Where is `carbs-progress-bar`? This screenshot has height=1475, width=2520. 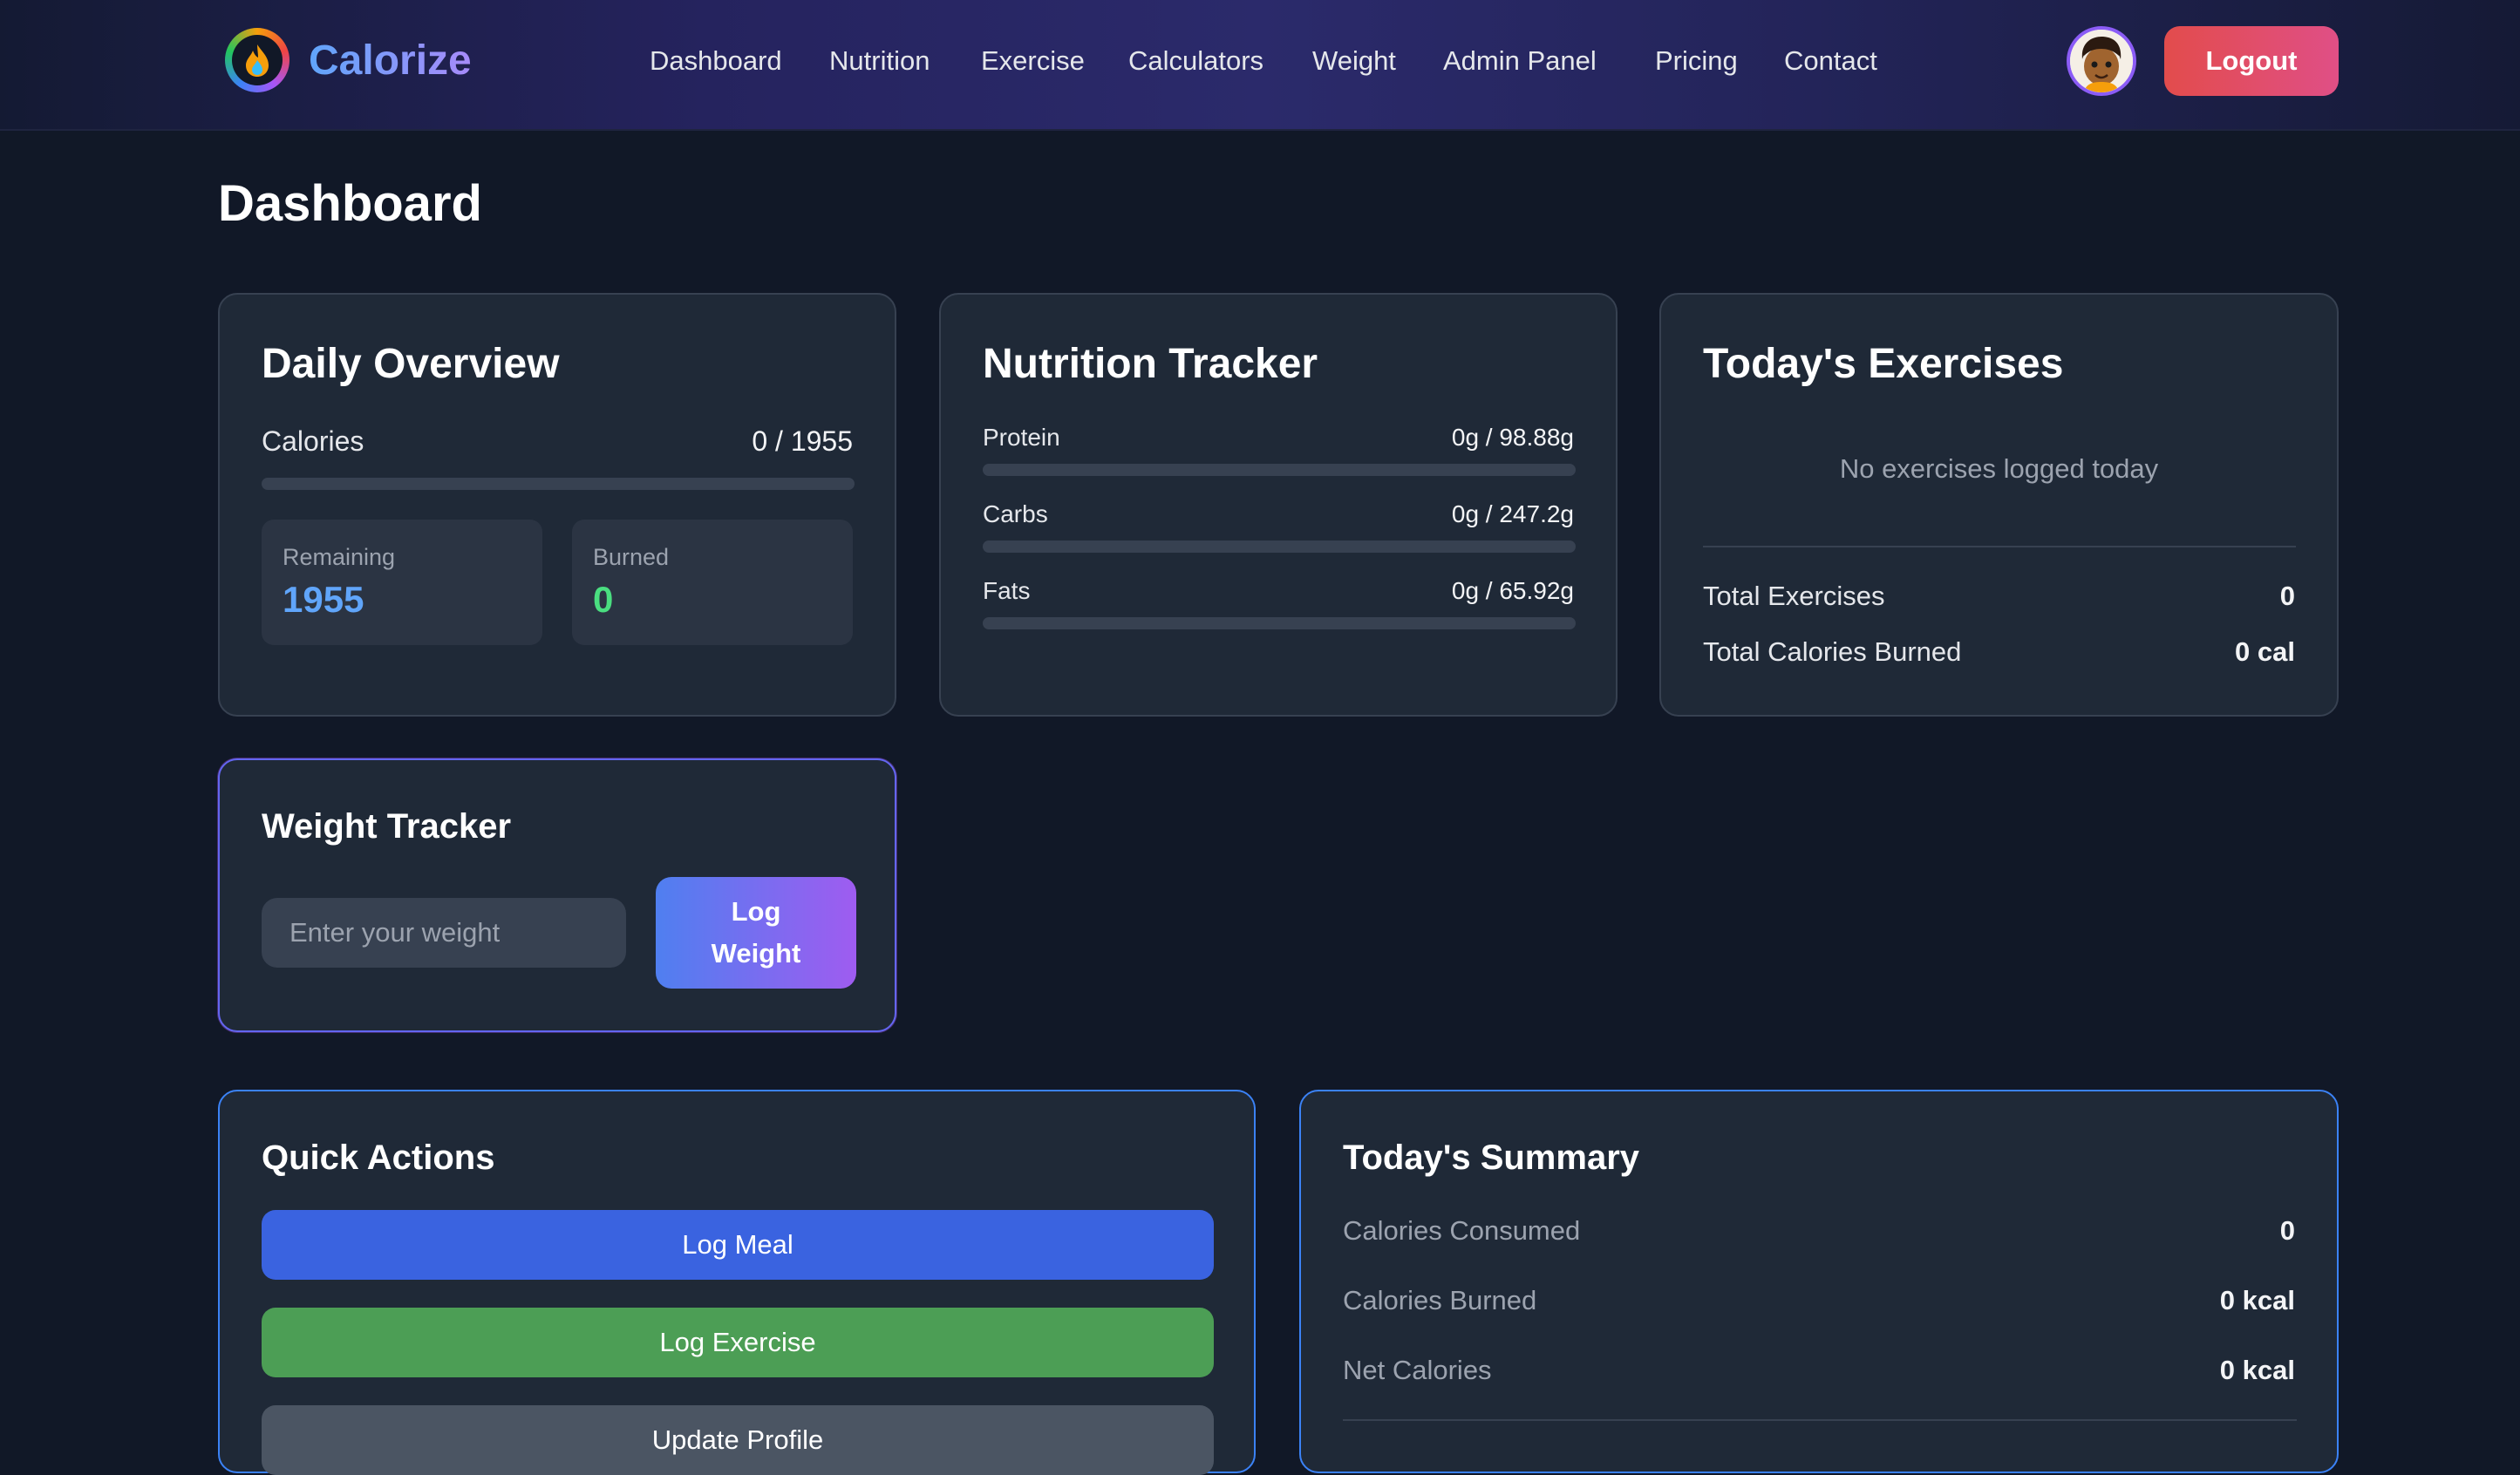 carbs-progress-bar is located at coordinates (1279, 546).